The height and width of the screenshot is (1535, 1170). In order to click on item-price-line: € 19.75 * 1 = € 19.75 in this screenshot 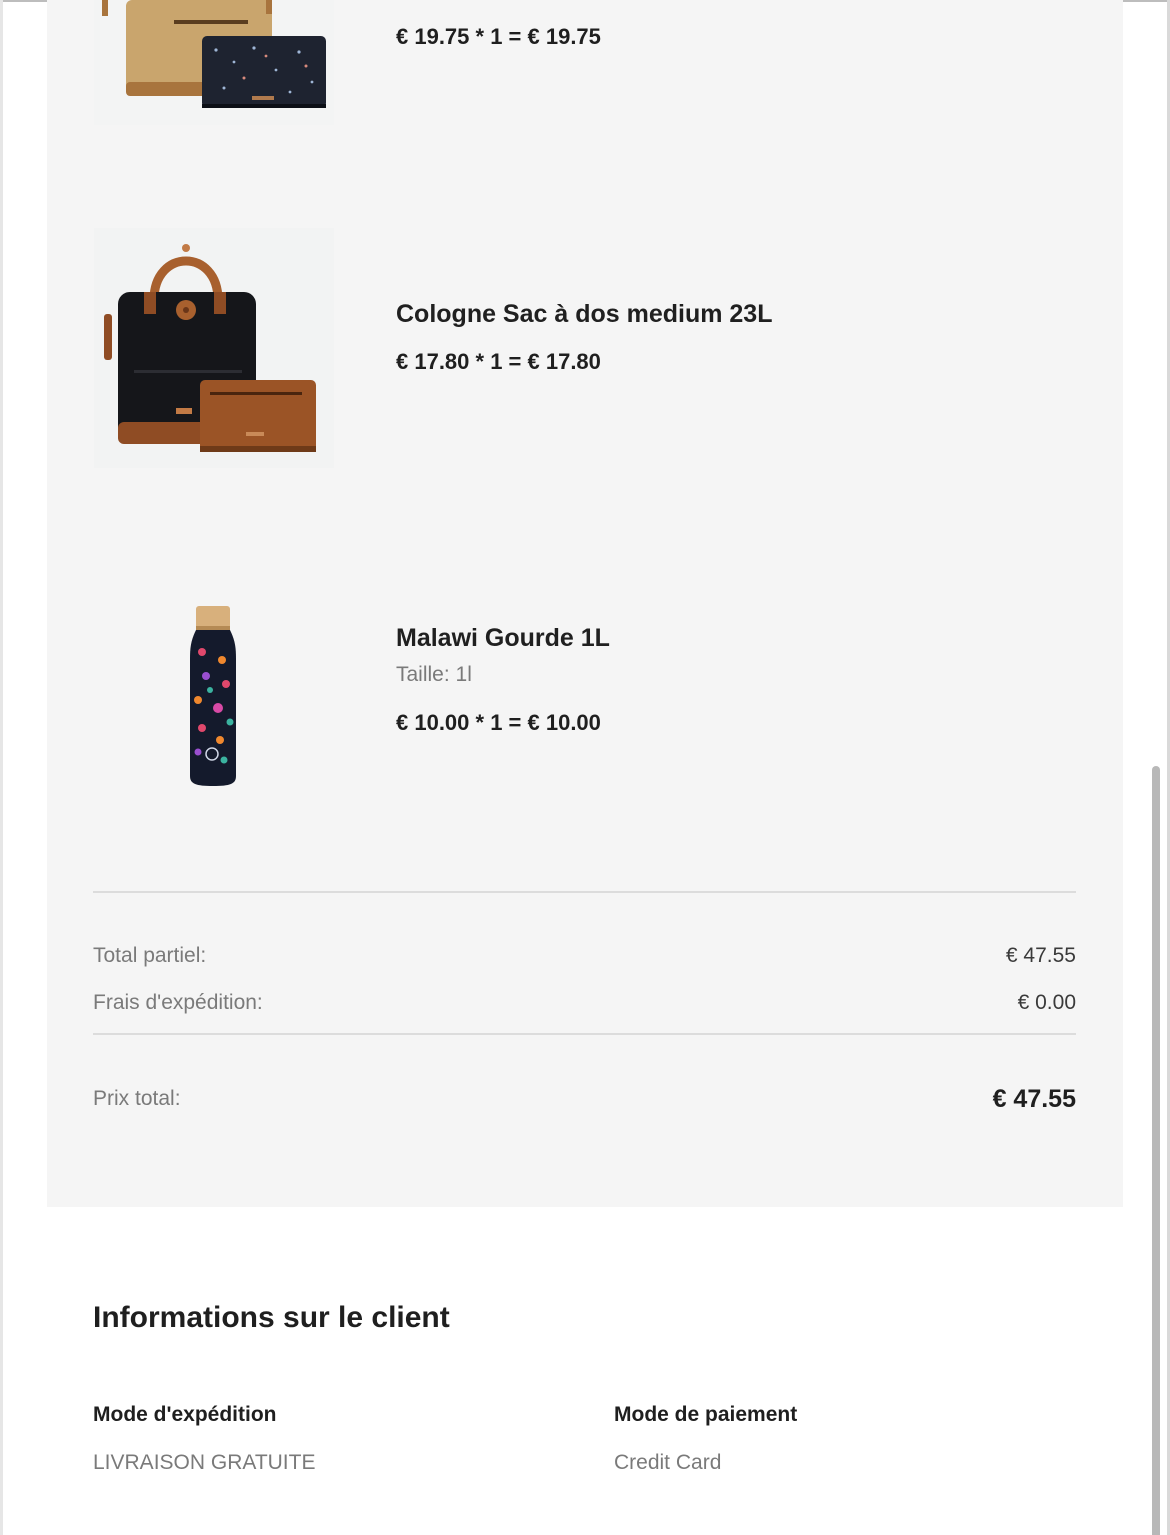, I will do `click(498, 36)`.